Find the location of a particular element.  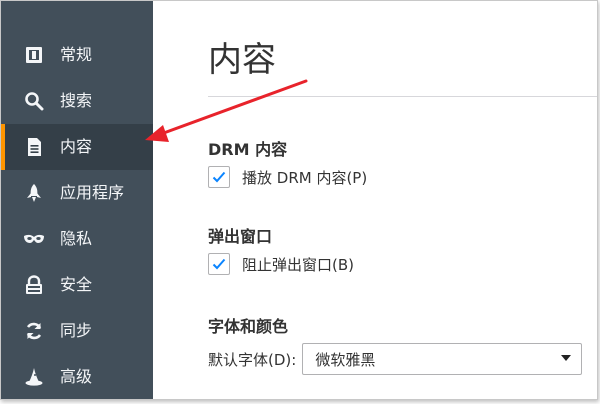

sidebar-item-label: 常规 is located at coordinates (76, 54).